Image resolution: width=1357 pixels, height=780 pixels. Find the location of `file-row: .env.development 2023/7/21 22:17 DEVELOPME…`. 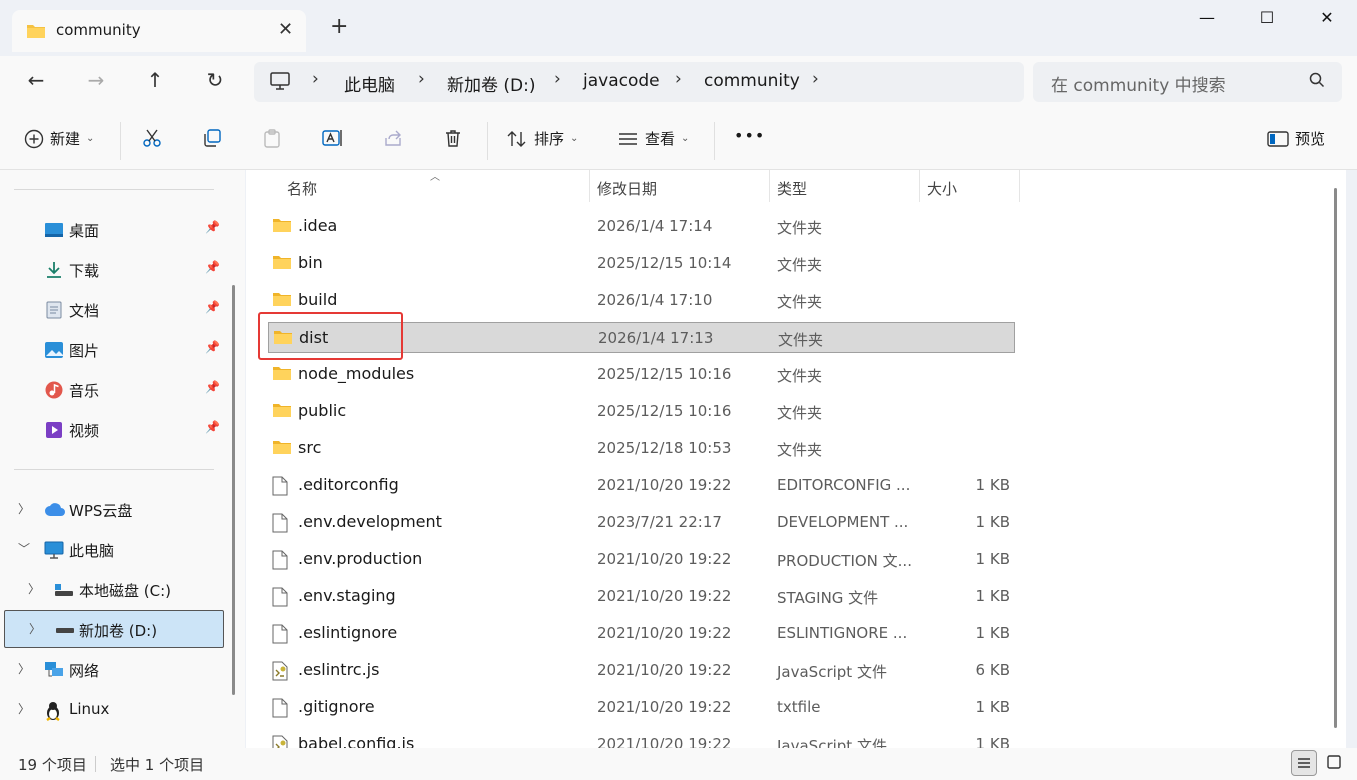

file-row: .env.development 2023/7/21 22:17 DEVELOPME… is located at coordinates (641, 522).